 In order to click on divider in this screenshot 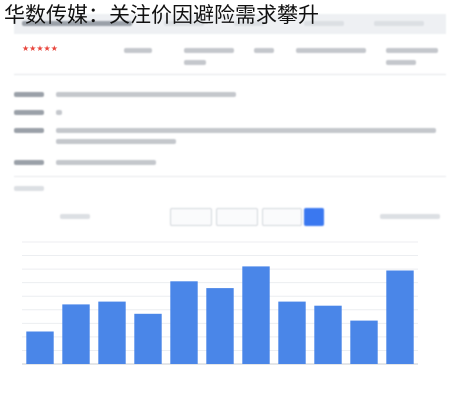, I will do `click(230, 176)`.